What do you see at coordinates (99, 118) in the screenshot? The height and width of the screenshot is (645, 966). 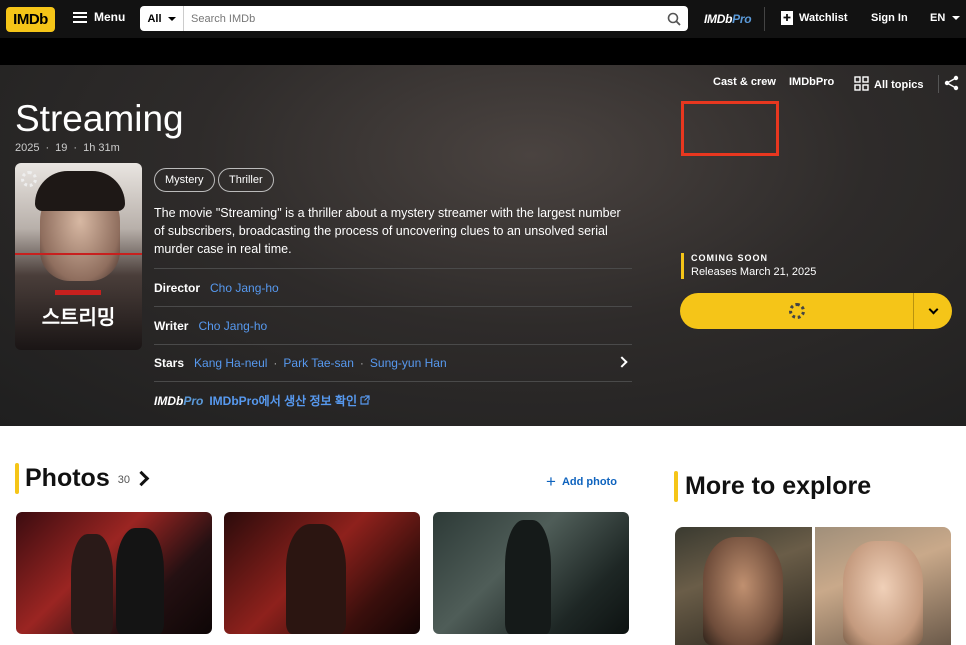 I see `page-title: Streaming` at bounding box center [99, 118].